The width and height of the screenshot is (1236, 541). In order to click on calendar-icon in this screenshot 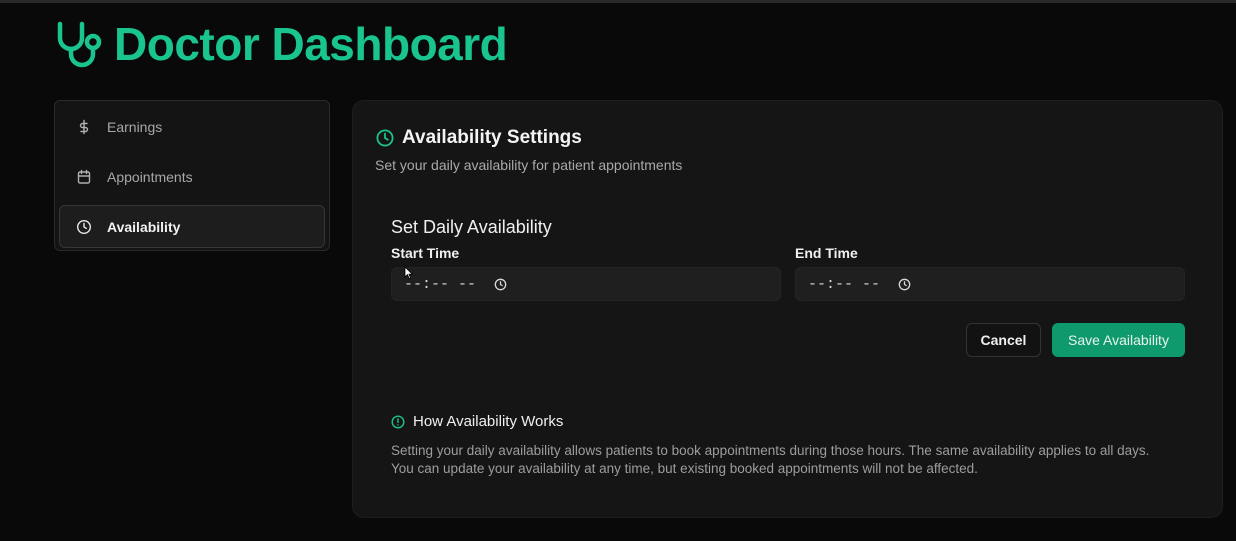, I will do `click(84, 177)`.